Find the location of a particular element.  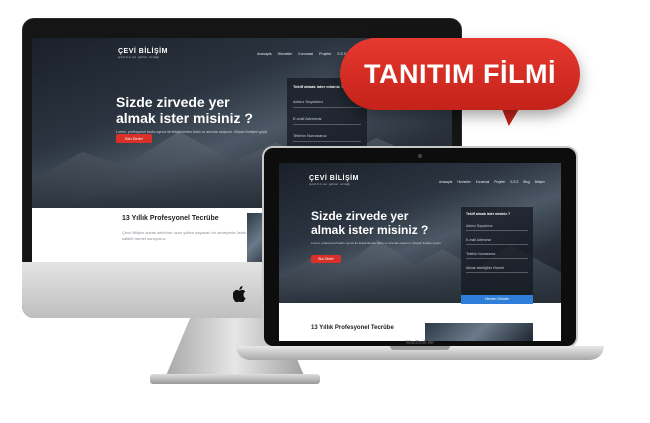

name-field: Adınız Soyadınız is located at coordinates (497, 227).